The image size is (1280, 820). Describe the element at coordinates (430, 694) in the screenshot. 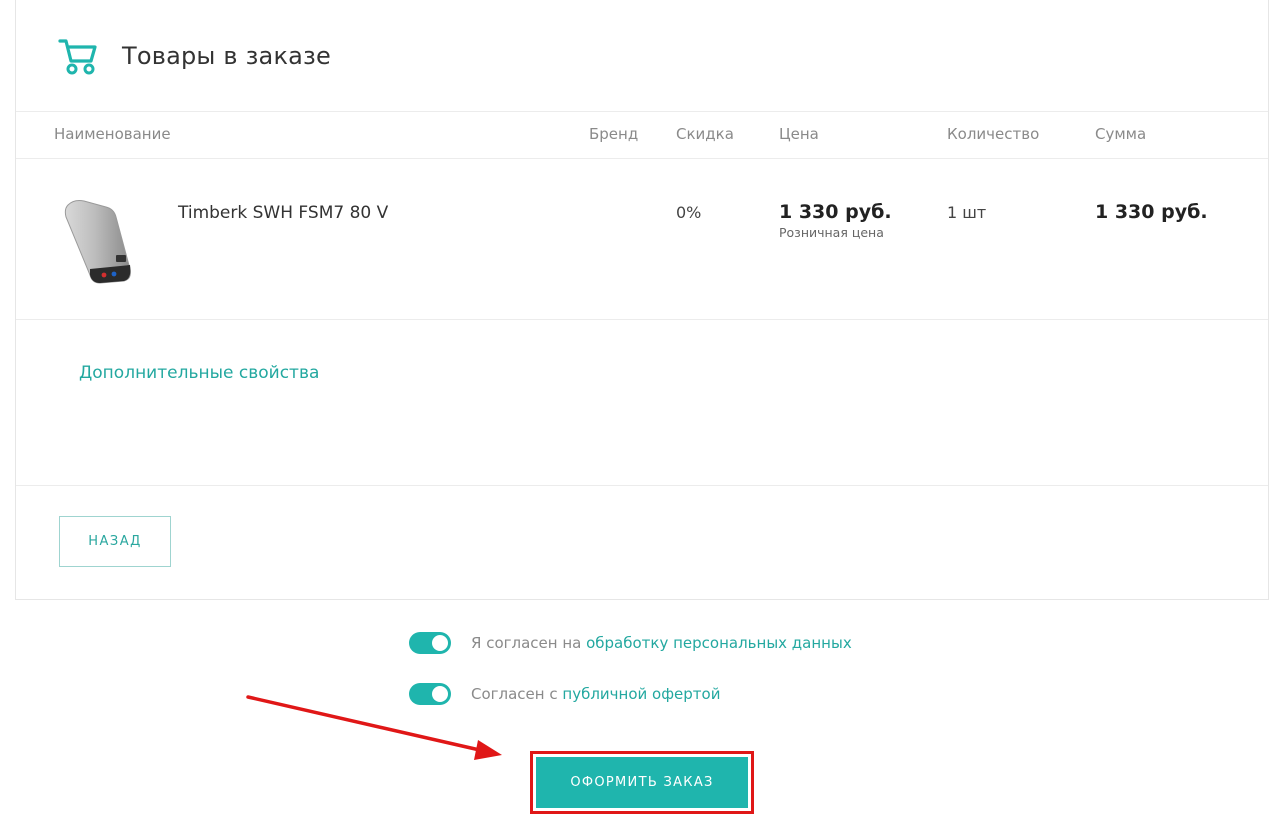

I see `consent-public-offer-toggle` at that location.